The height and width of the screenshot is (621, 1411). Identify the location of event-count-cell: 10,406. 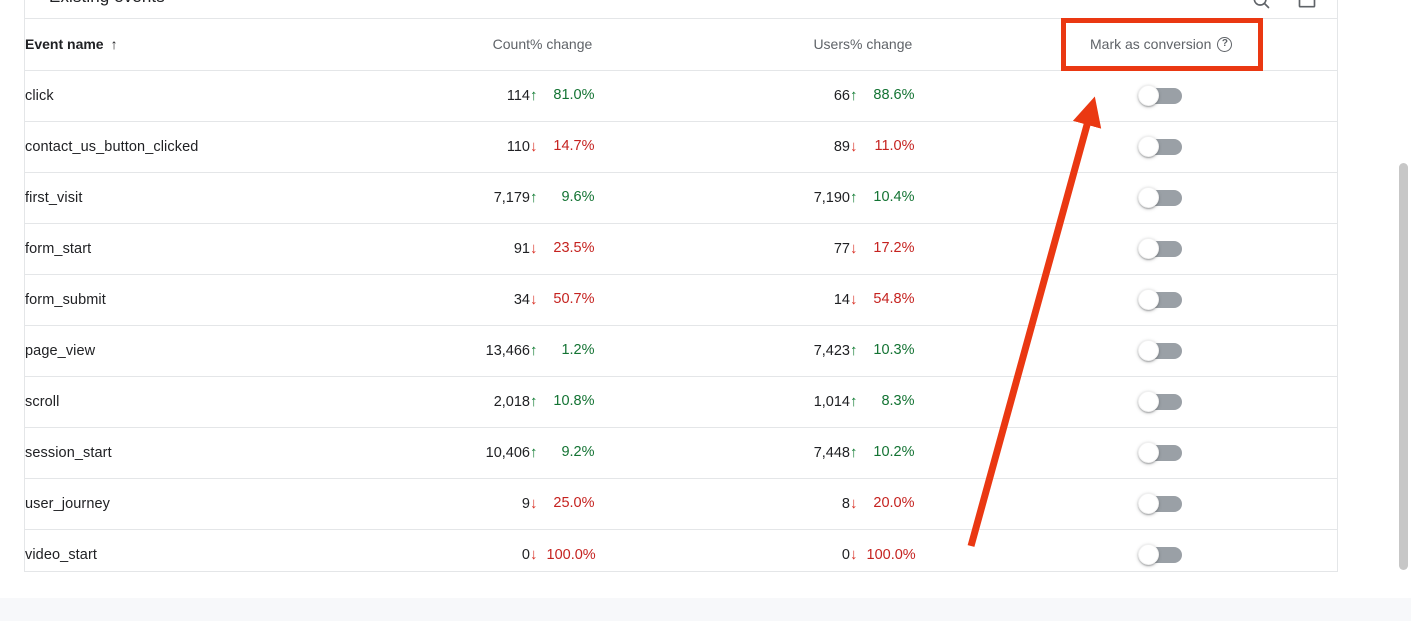
(487, 453).